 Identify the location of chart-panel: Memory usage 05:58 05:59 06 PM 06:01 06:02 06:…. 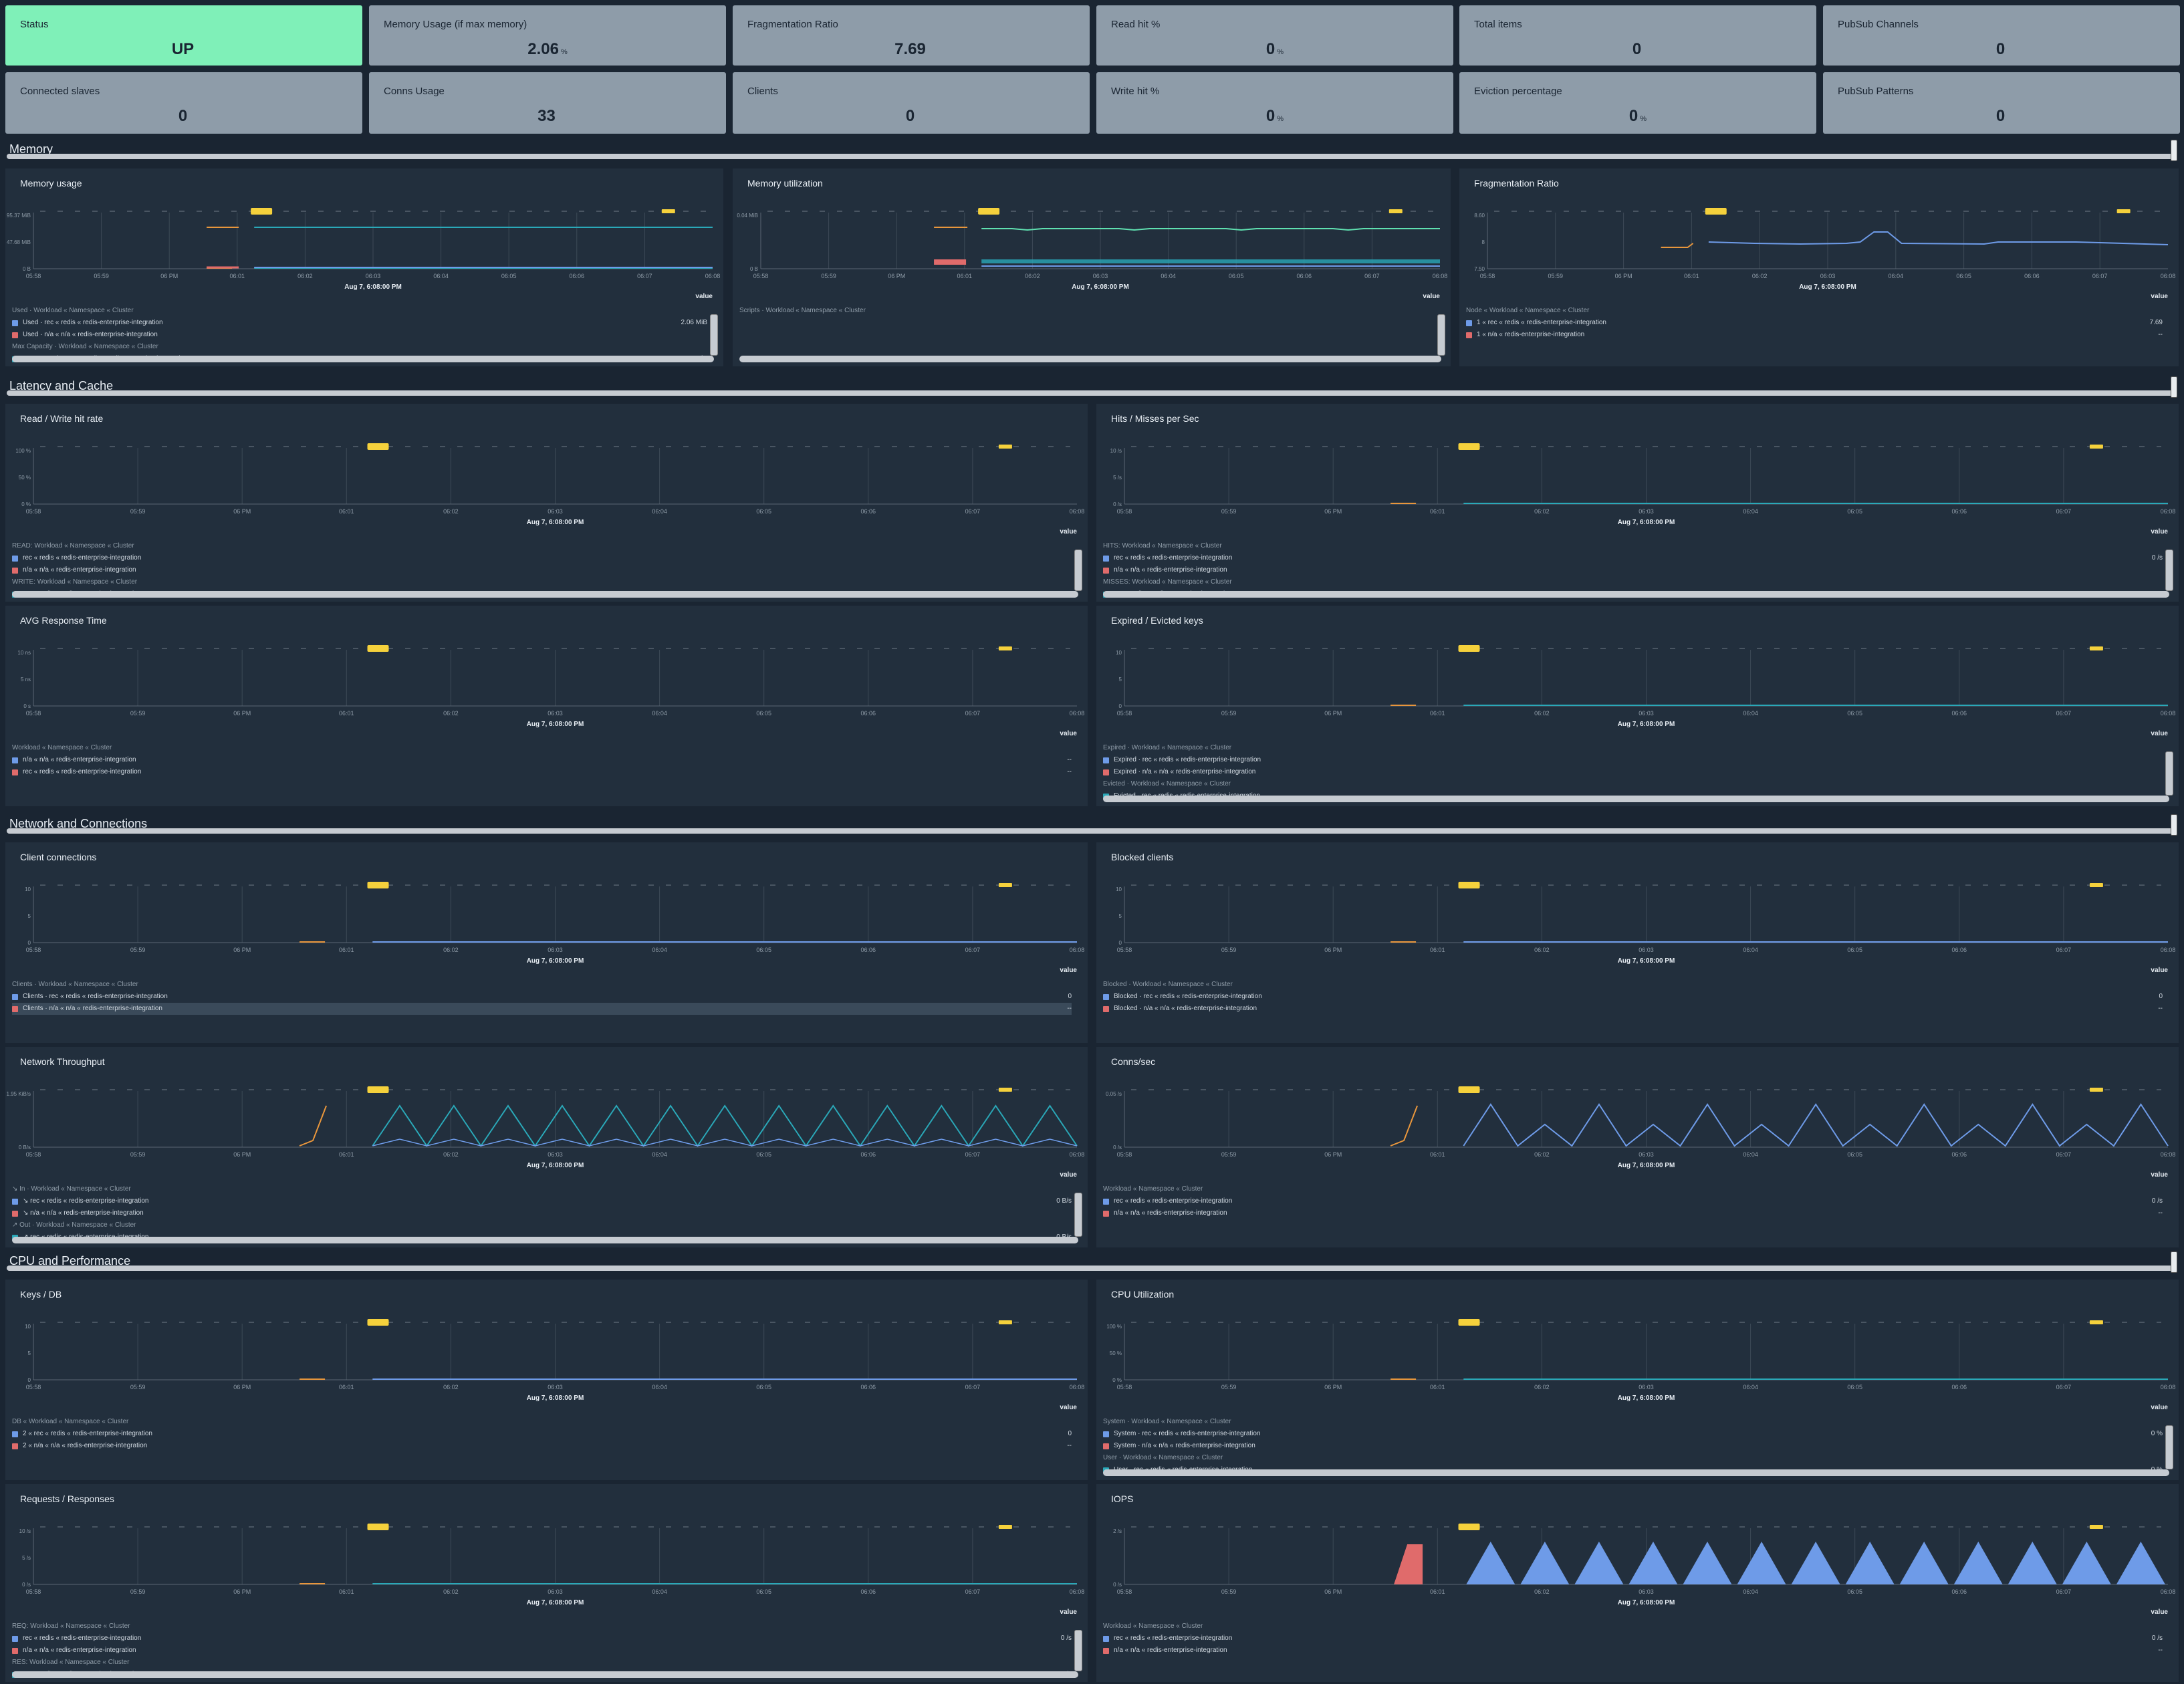
(364, 267).